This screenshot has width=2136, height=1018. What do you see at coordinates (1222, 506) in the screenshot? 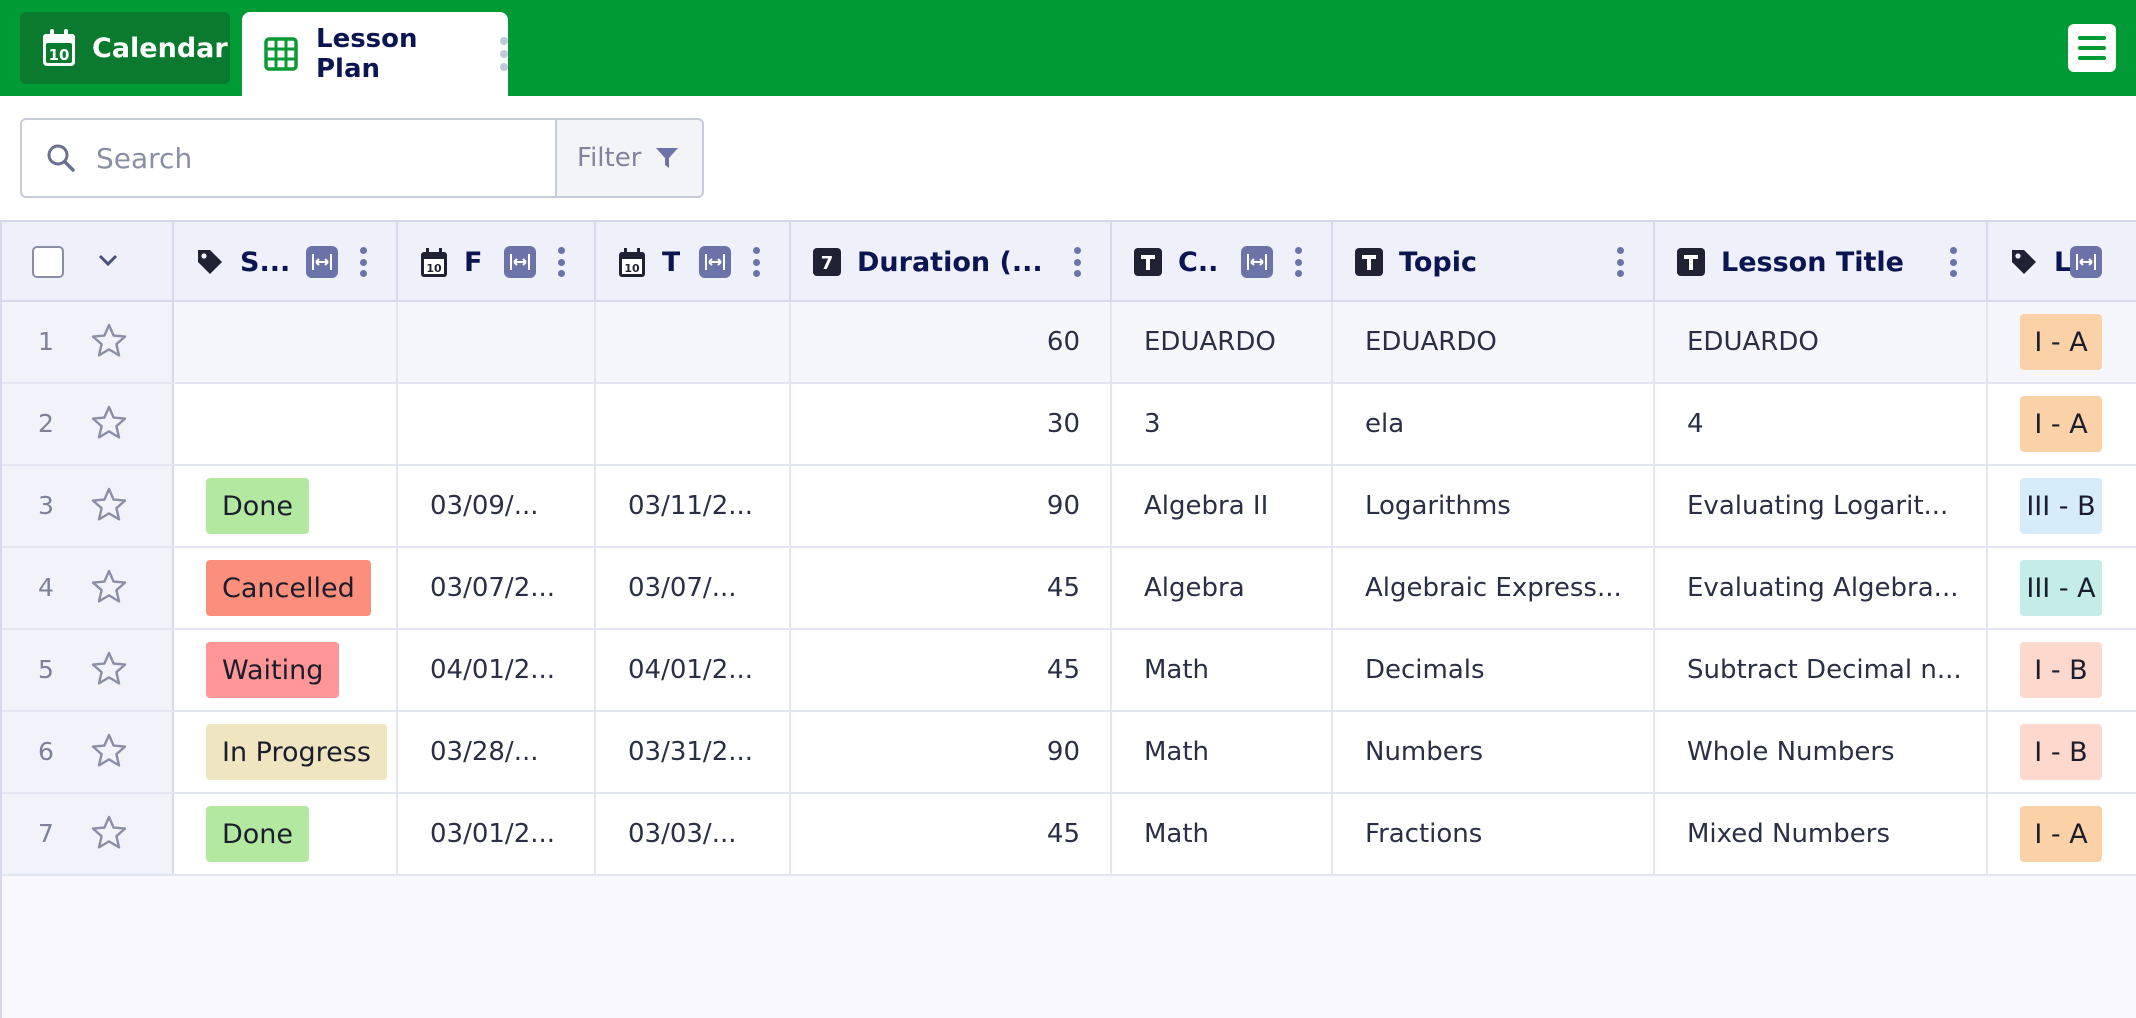
I see `cell-course: Algebra II` at bounding box center [1222, 506].